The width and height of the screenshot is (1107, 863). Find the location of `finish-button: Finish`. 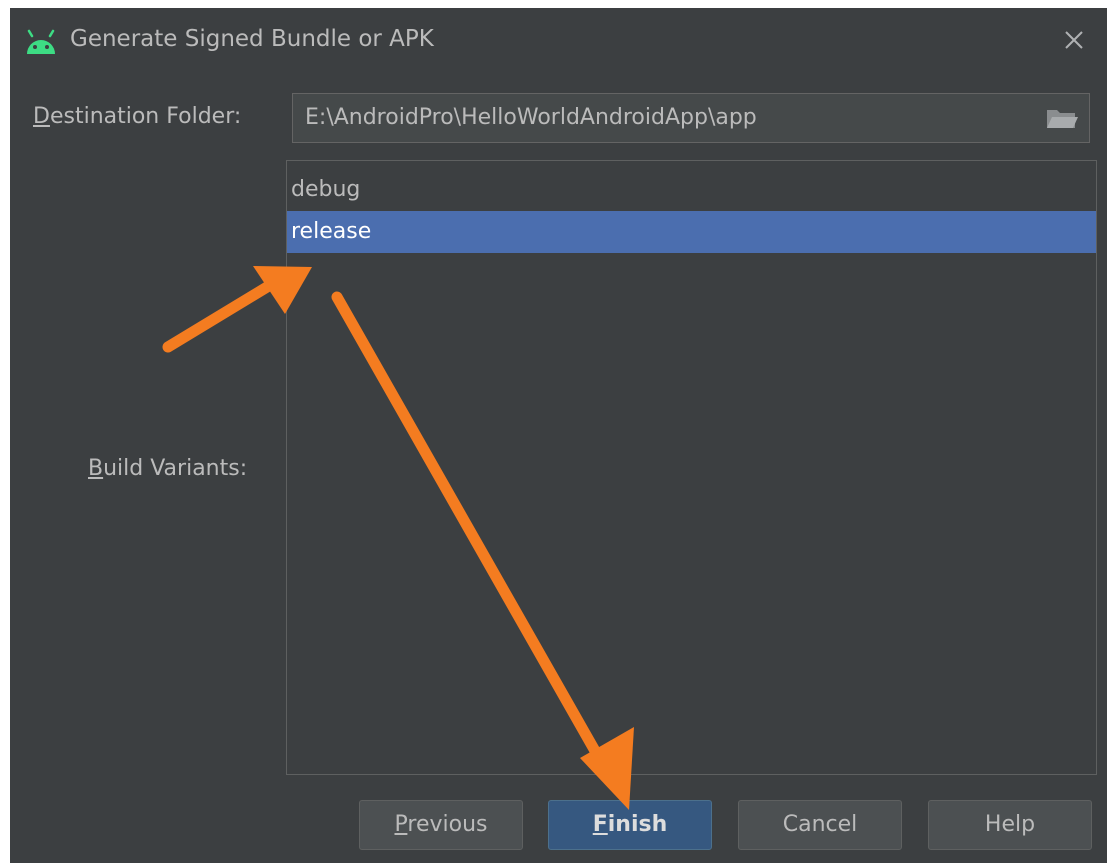

finish-button: Finish is located at coordinates (630, 825).